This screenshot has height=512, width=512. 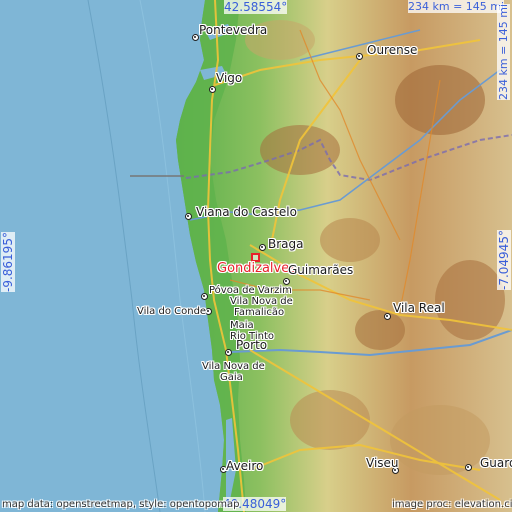 What do you see at coordinates (246, 212) in the screenshot?
I see `place-label-viana-do-castelo: Viana do Castelo` at bounding box center [246, 212].